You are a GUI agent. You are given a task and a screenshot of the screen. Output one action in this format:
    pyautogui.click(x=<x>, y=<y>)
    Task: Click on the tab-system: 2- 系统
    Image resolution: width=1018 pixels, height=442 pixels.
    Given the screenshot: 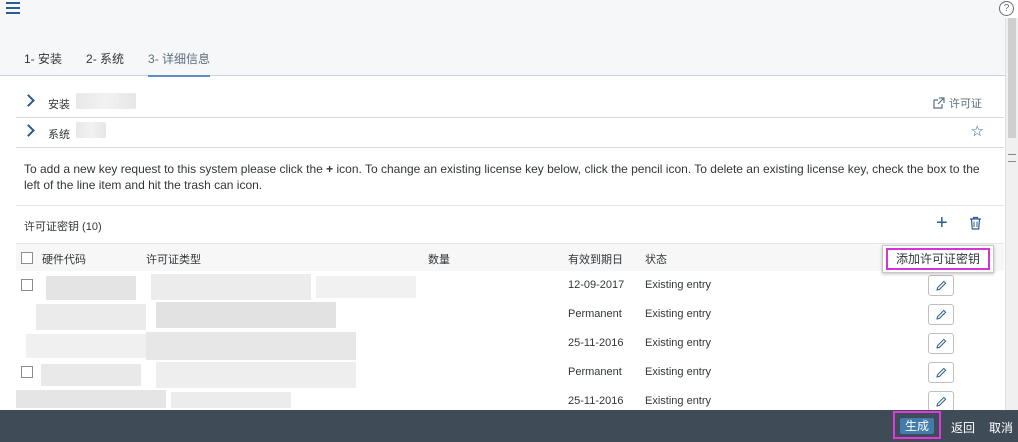 What is the action you would take?
    pyautogui.click(x=105, y=63)
    